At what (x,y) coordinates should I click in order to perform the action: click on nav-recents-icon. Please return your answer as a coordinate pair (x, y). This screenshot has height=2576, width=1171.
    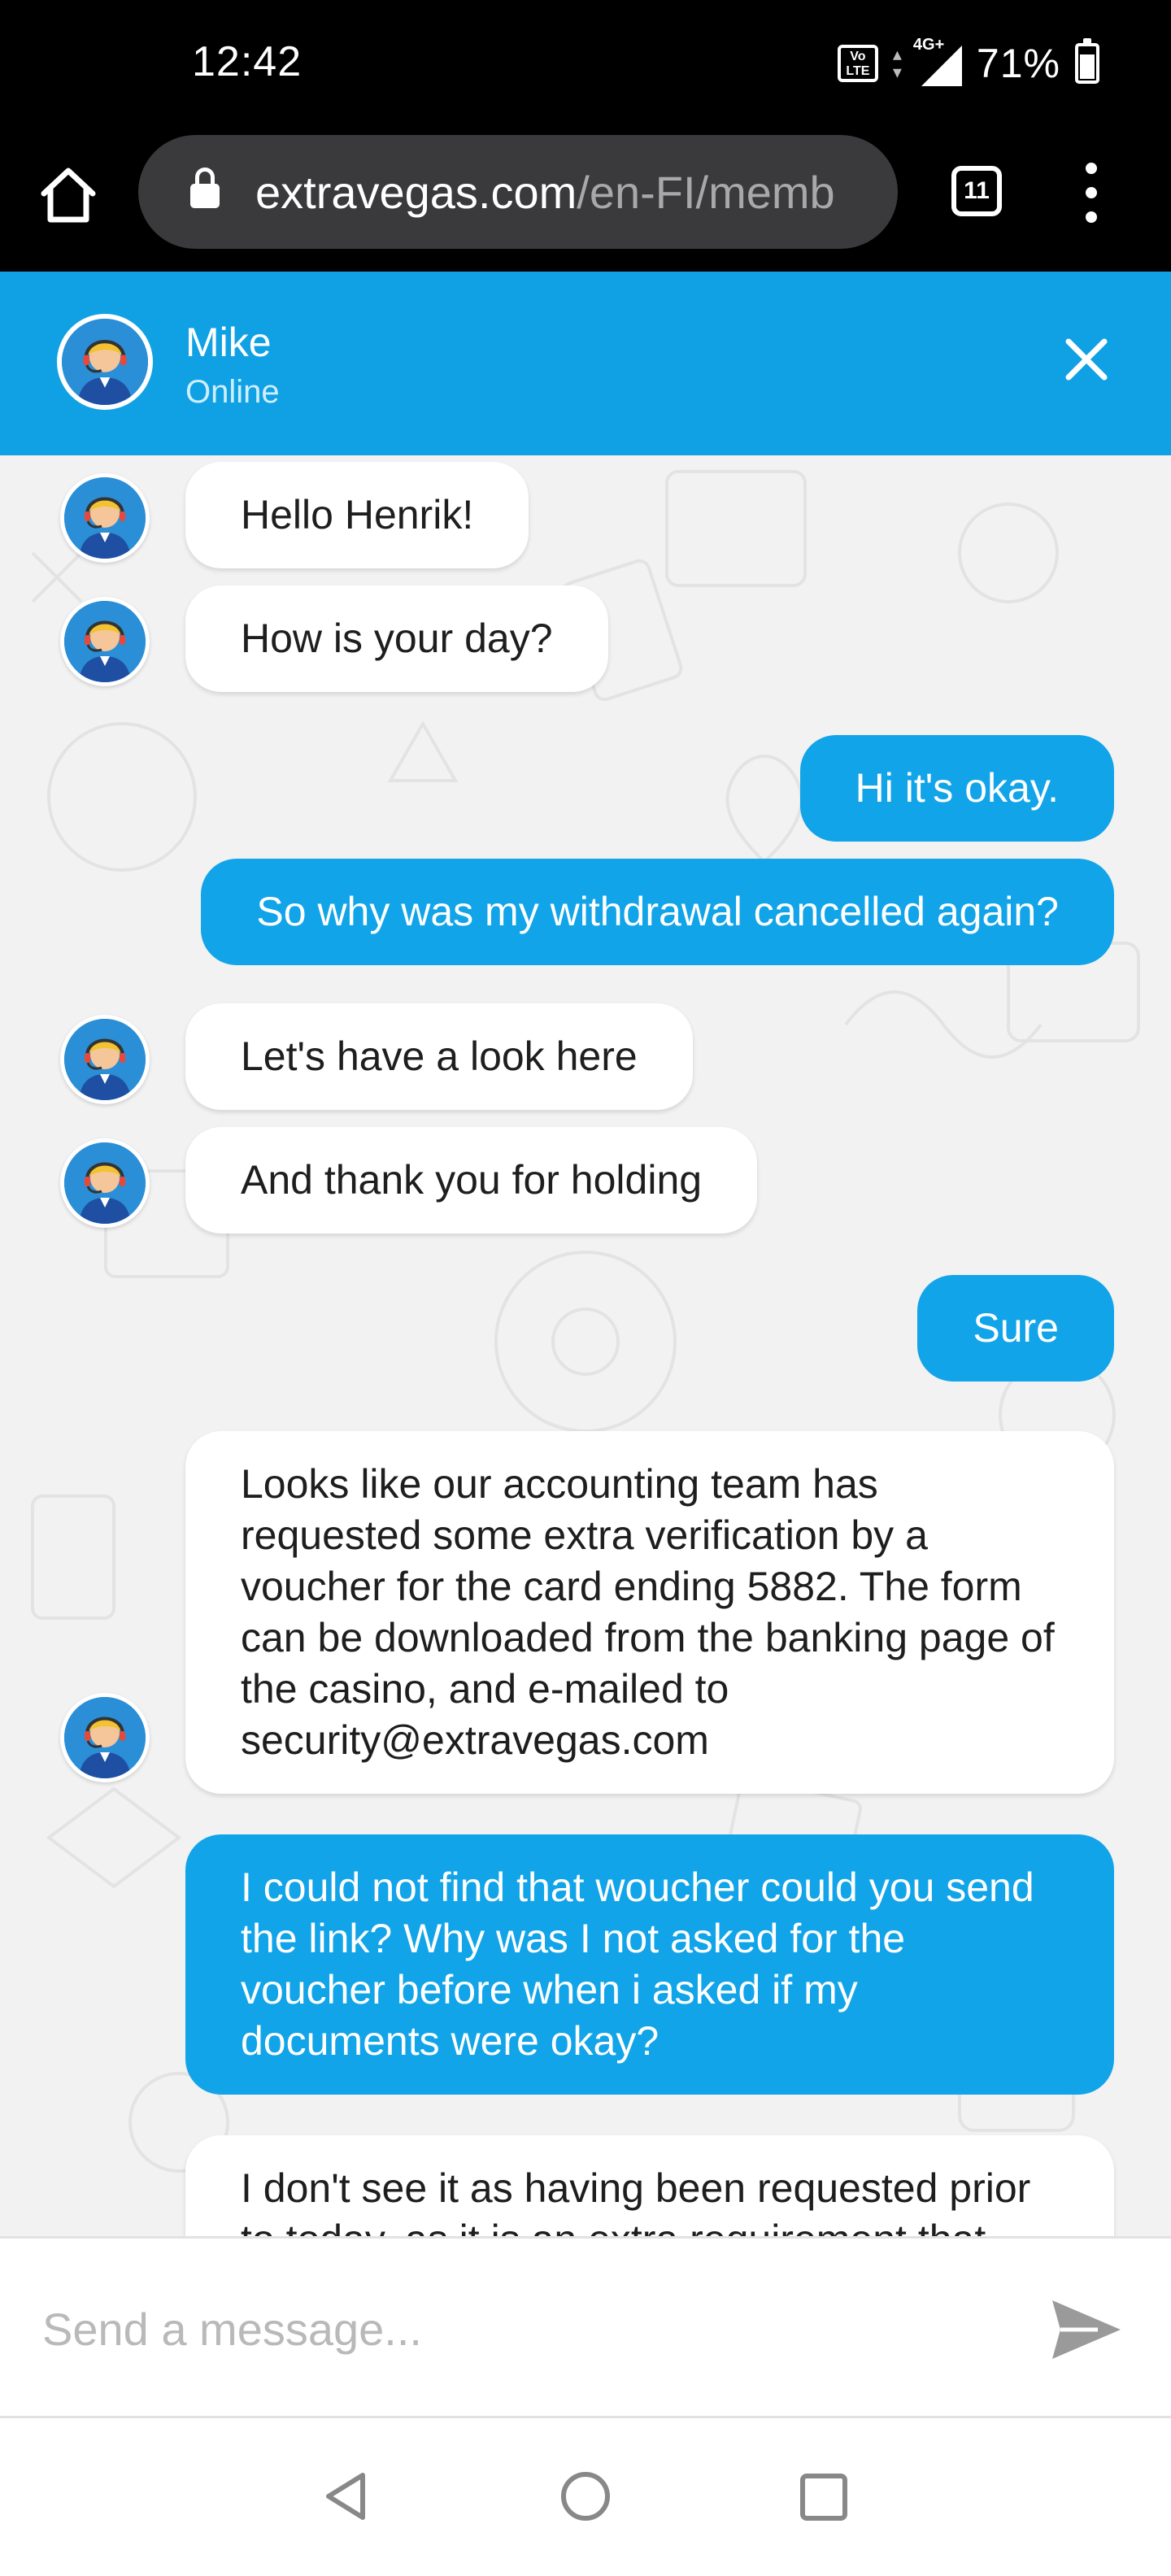
    Looking at the image, I should click on (824, 2497).